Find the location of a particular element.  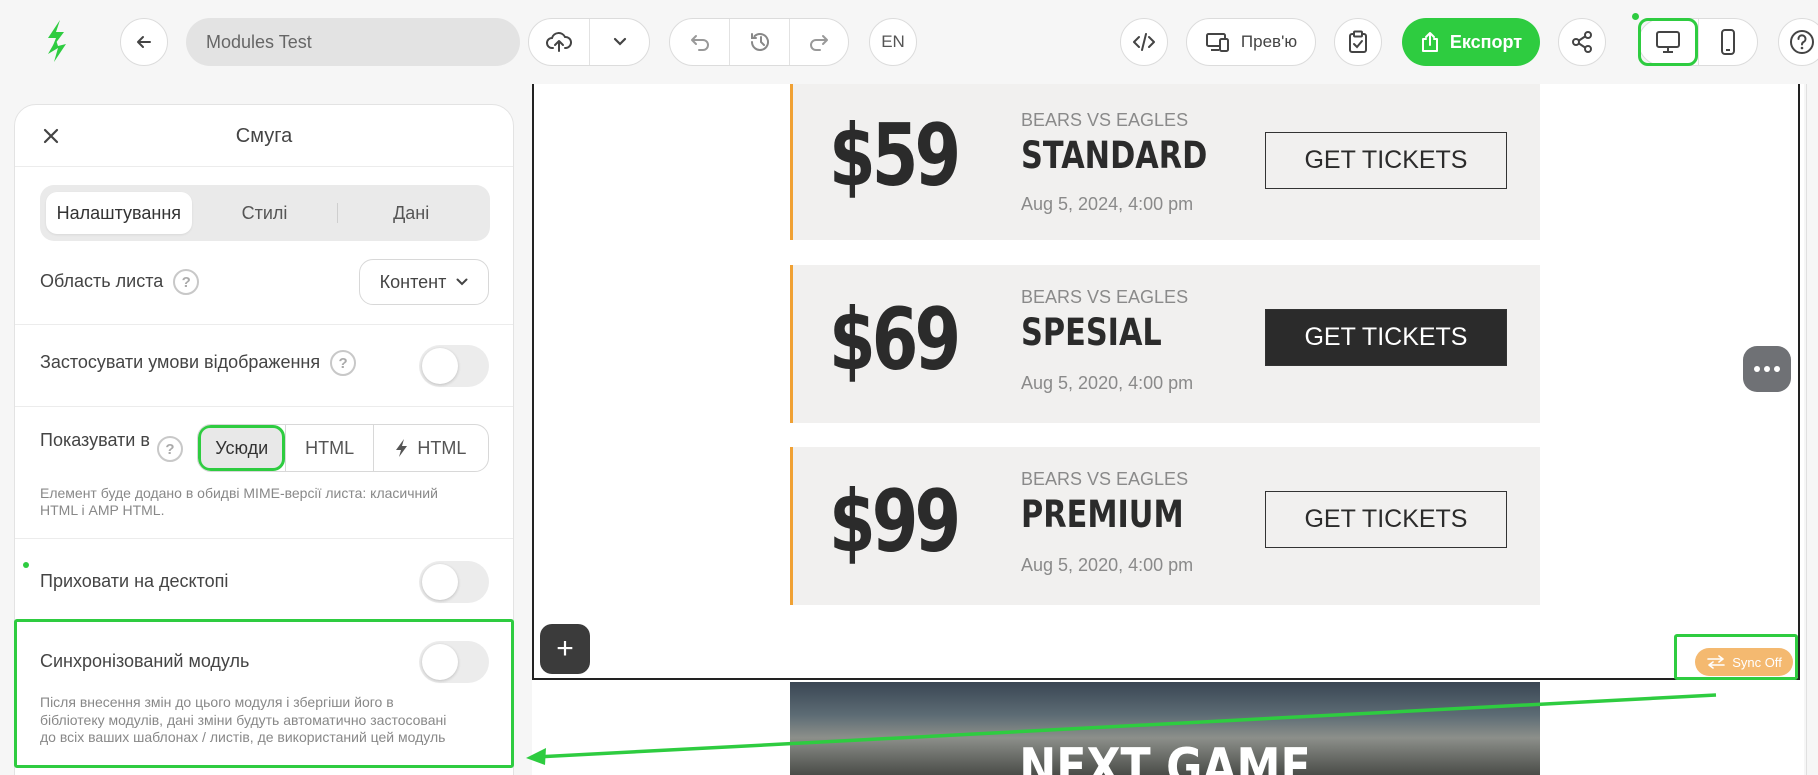

amp-html-label: HTML is located at coordinates (442, 447).